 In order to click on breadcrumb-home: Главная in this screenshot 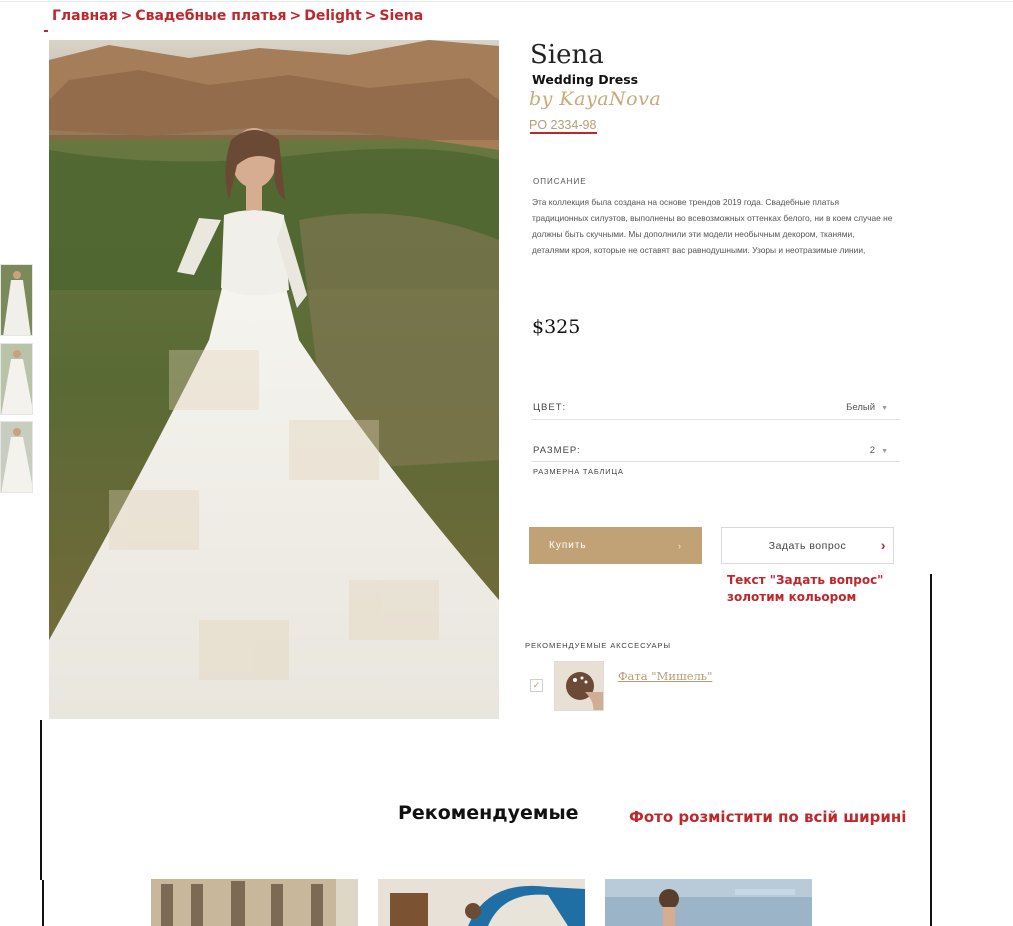, I will do `click(85, 16)`.